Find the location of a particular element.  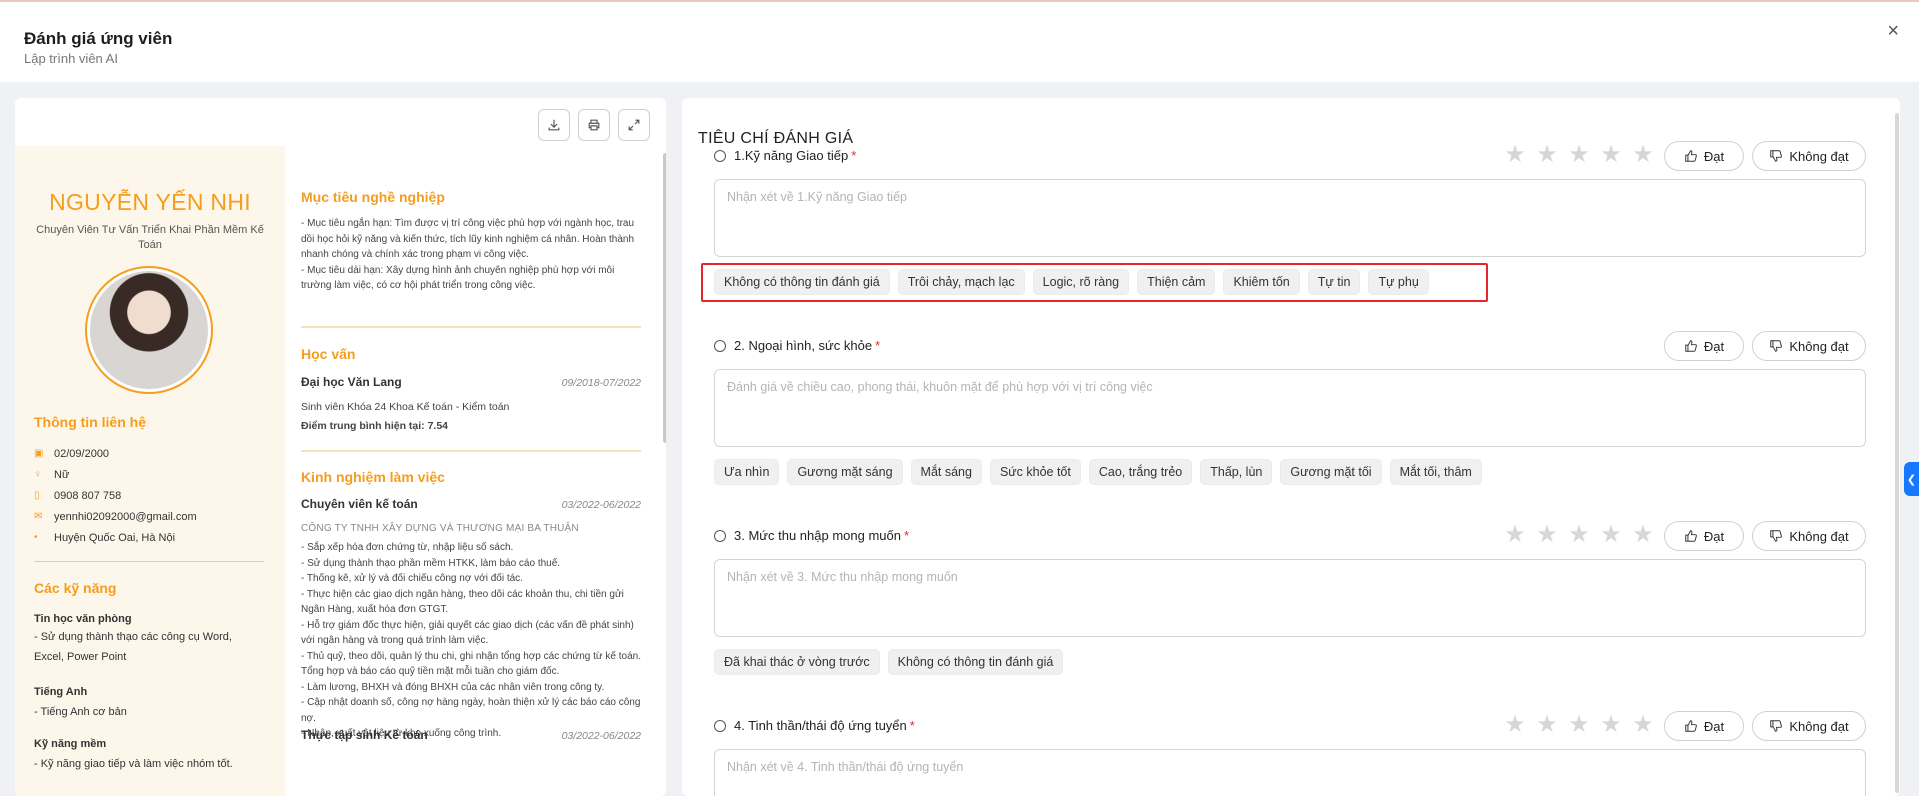

evaluation-scrollbar is located at coordinates (1897, 453).